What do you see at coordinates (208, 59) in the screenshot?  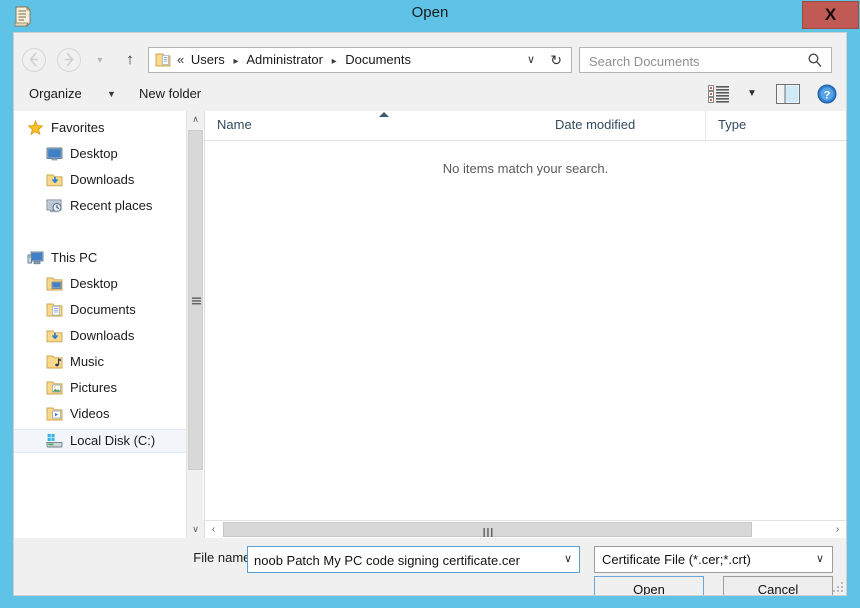 I see `breadcrumb-crumb-users: Users` at bounding box center [208, 59].